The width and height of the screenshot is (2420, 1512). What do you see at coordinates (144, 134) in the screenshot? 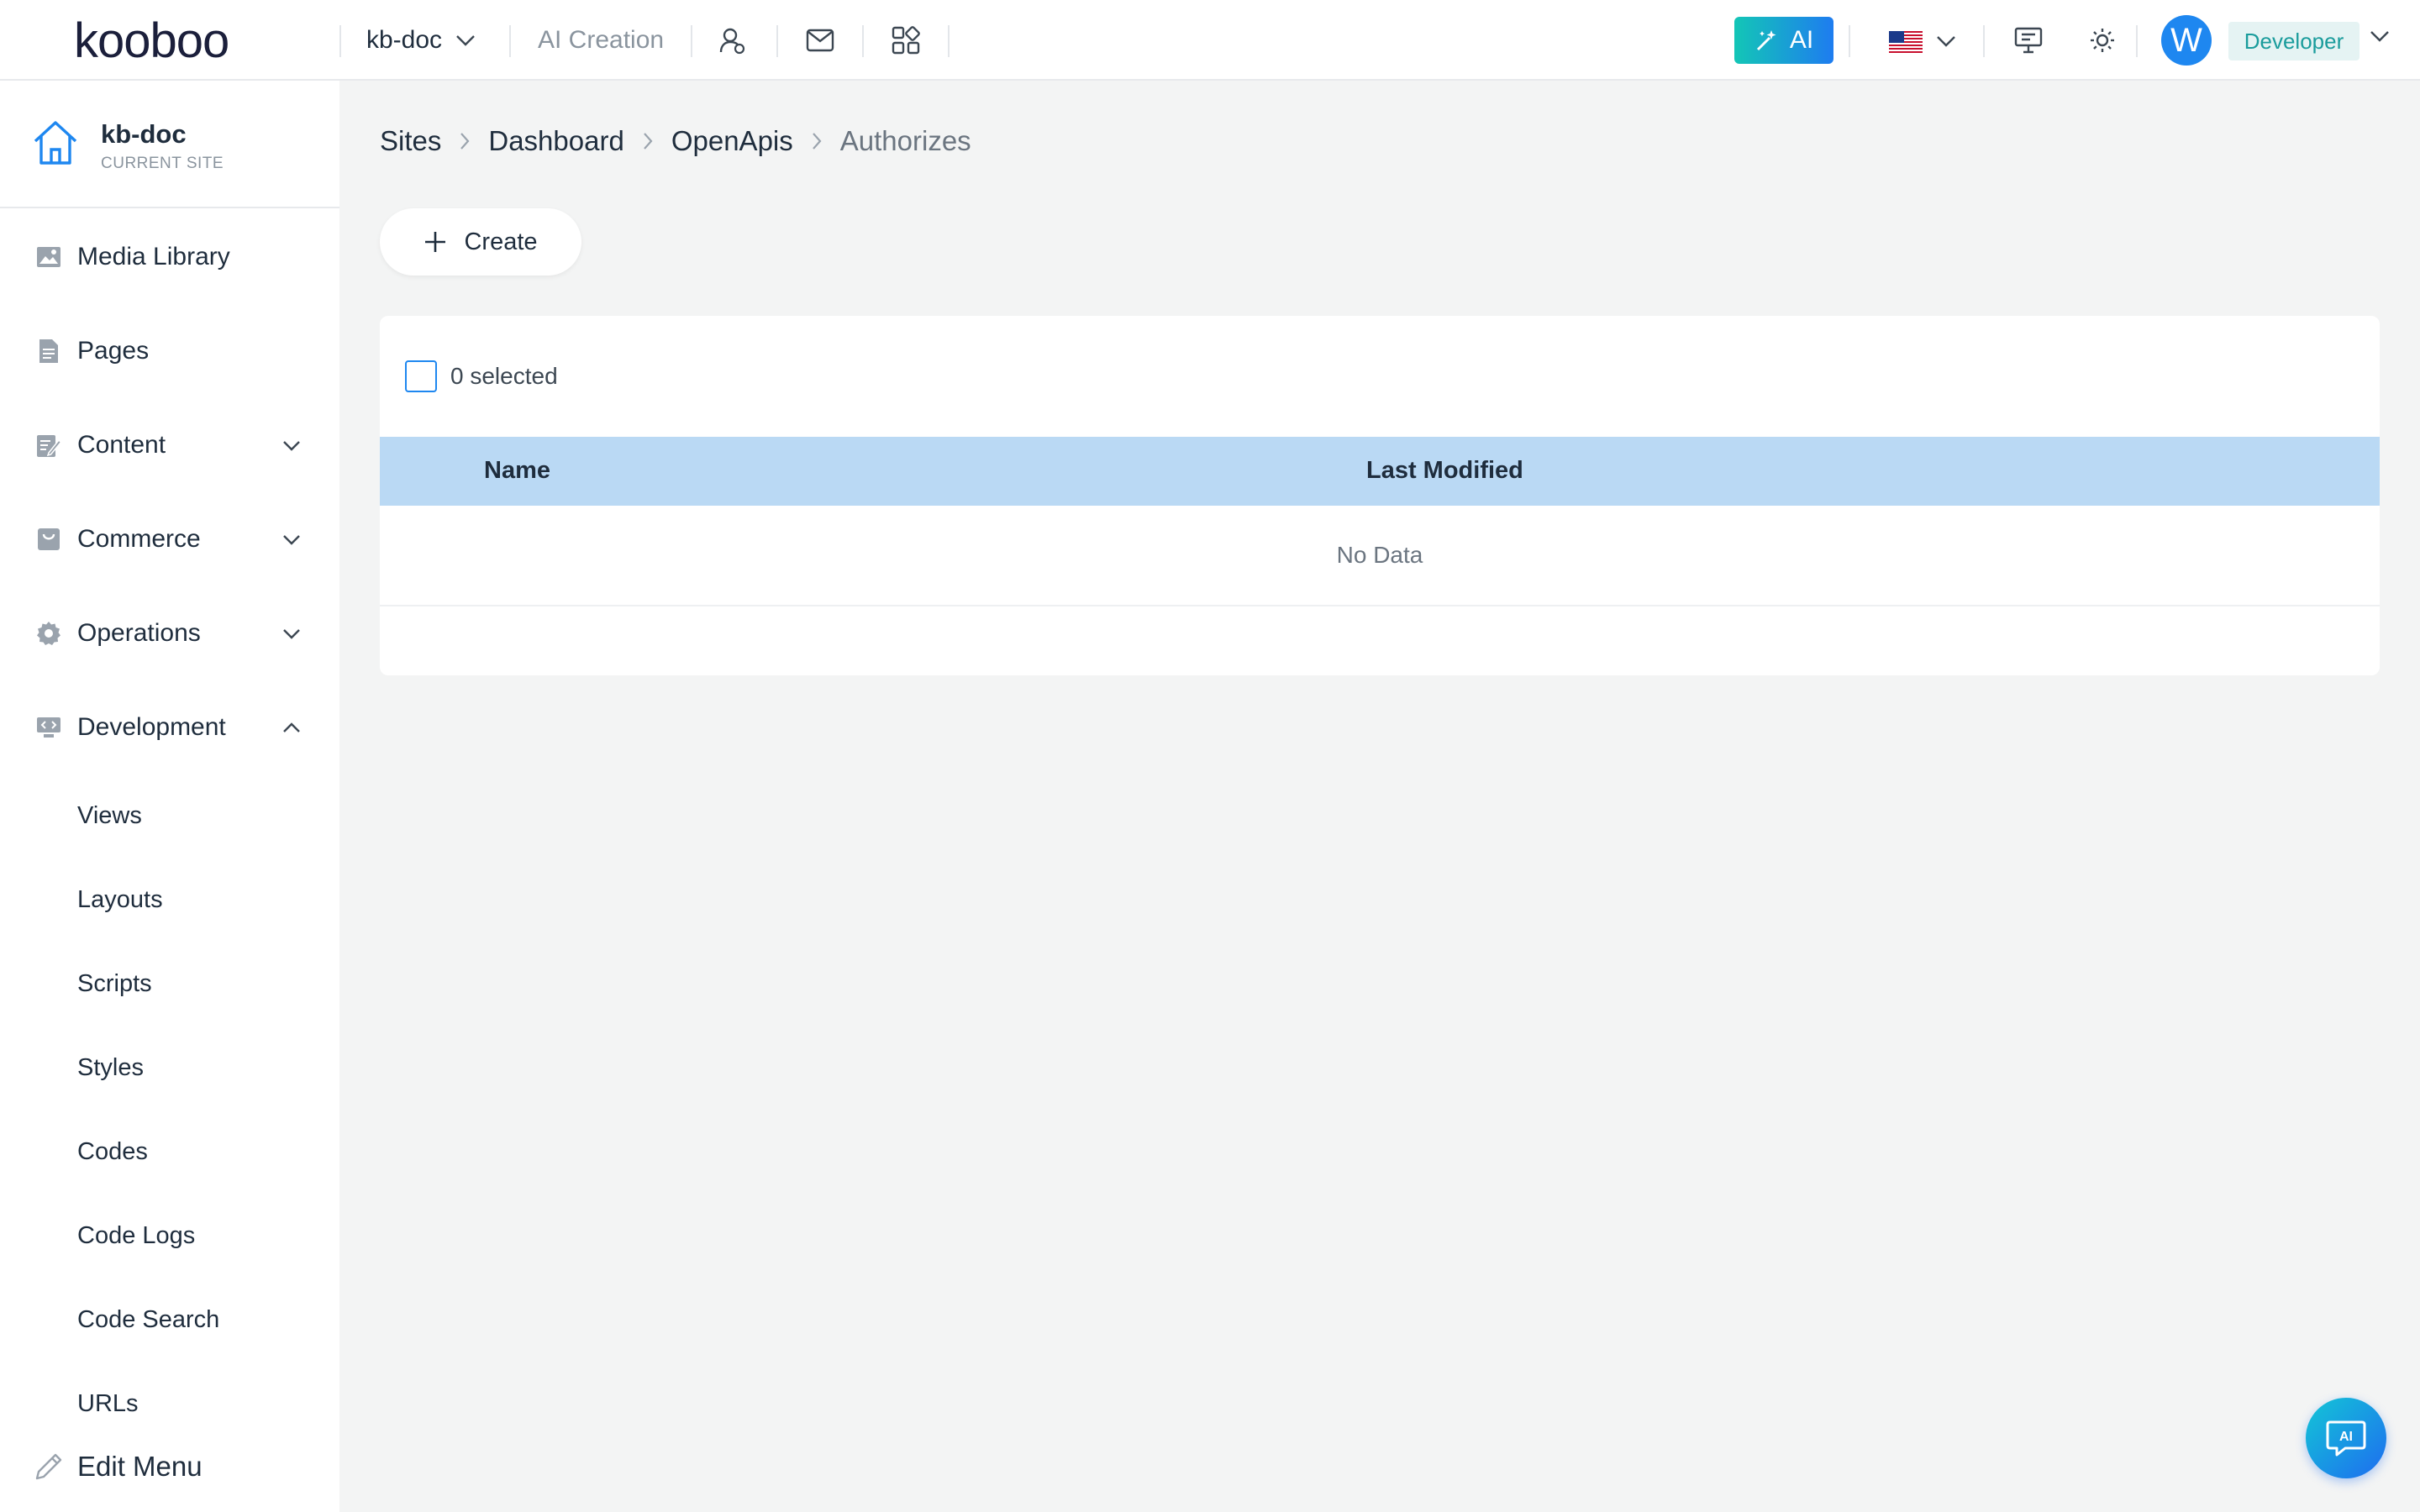
I see `current-site-name: kb-doc` at bounding box center [144, 134].